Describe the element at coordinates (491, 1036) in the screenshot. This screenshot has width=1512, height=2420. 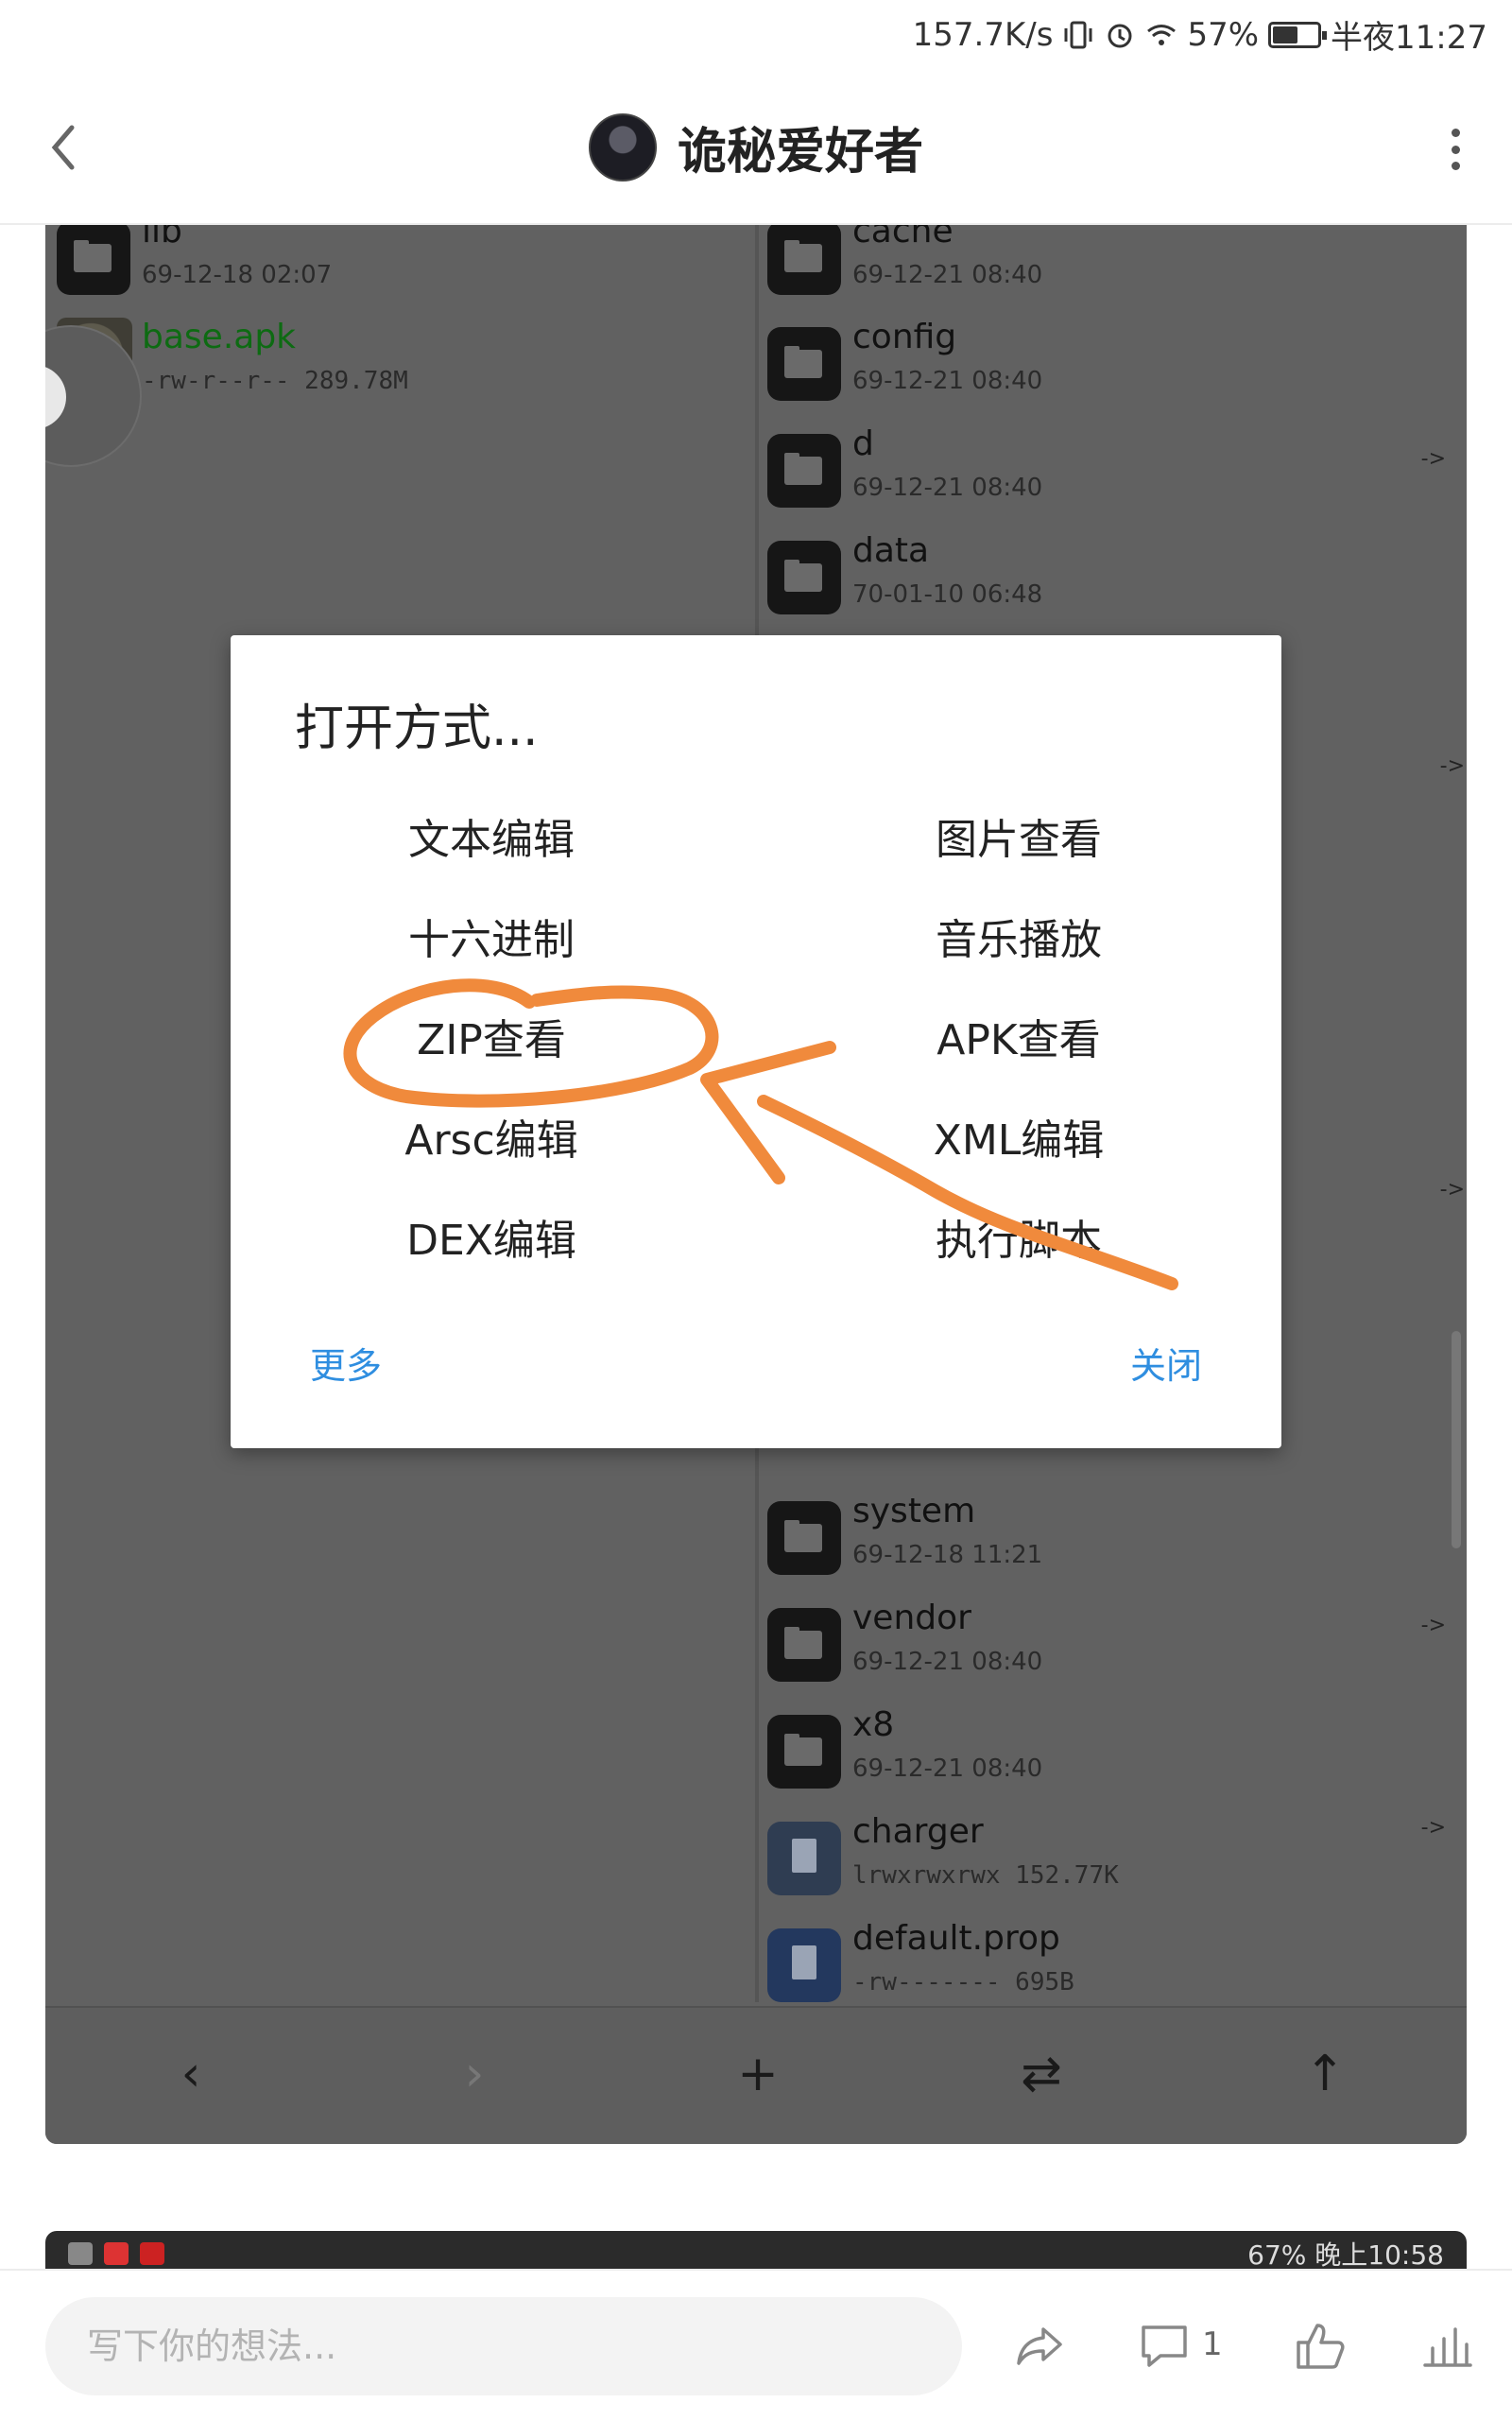
I see `option-zip-view: ZIP查看` at that location.